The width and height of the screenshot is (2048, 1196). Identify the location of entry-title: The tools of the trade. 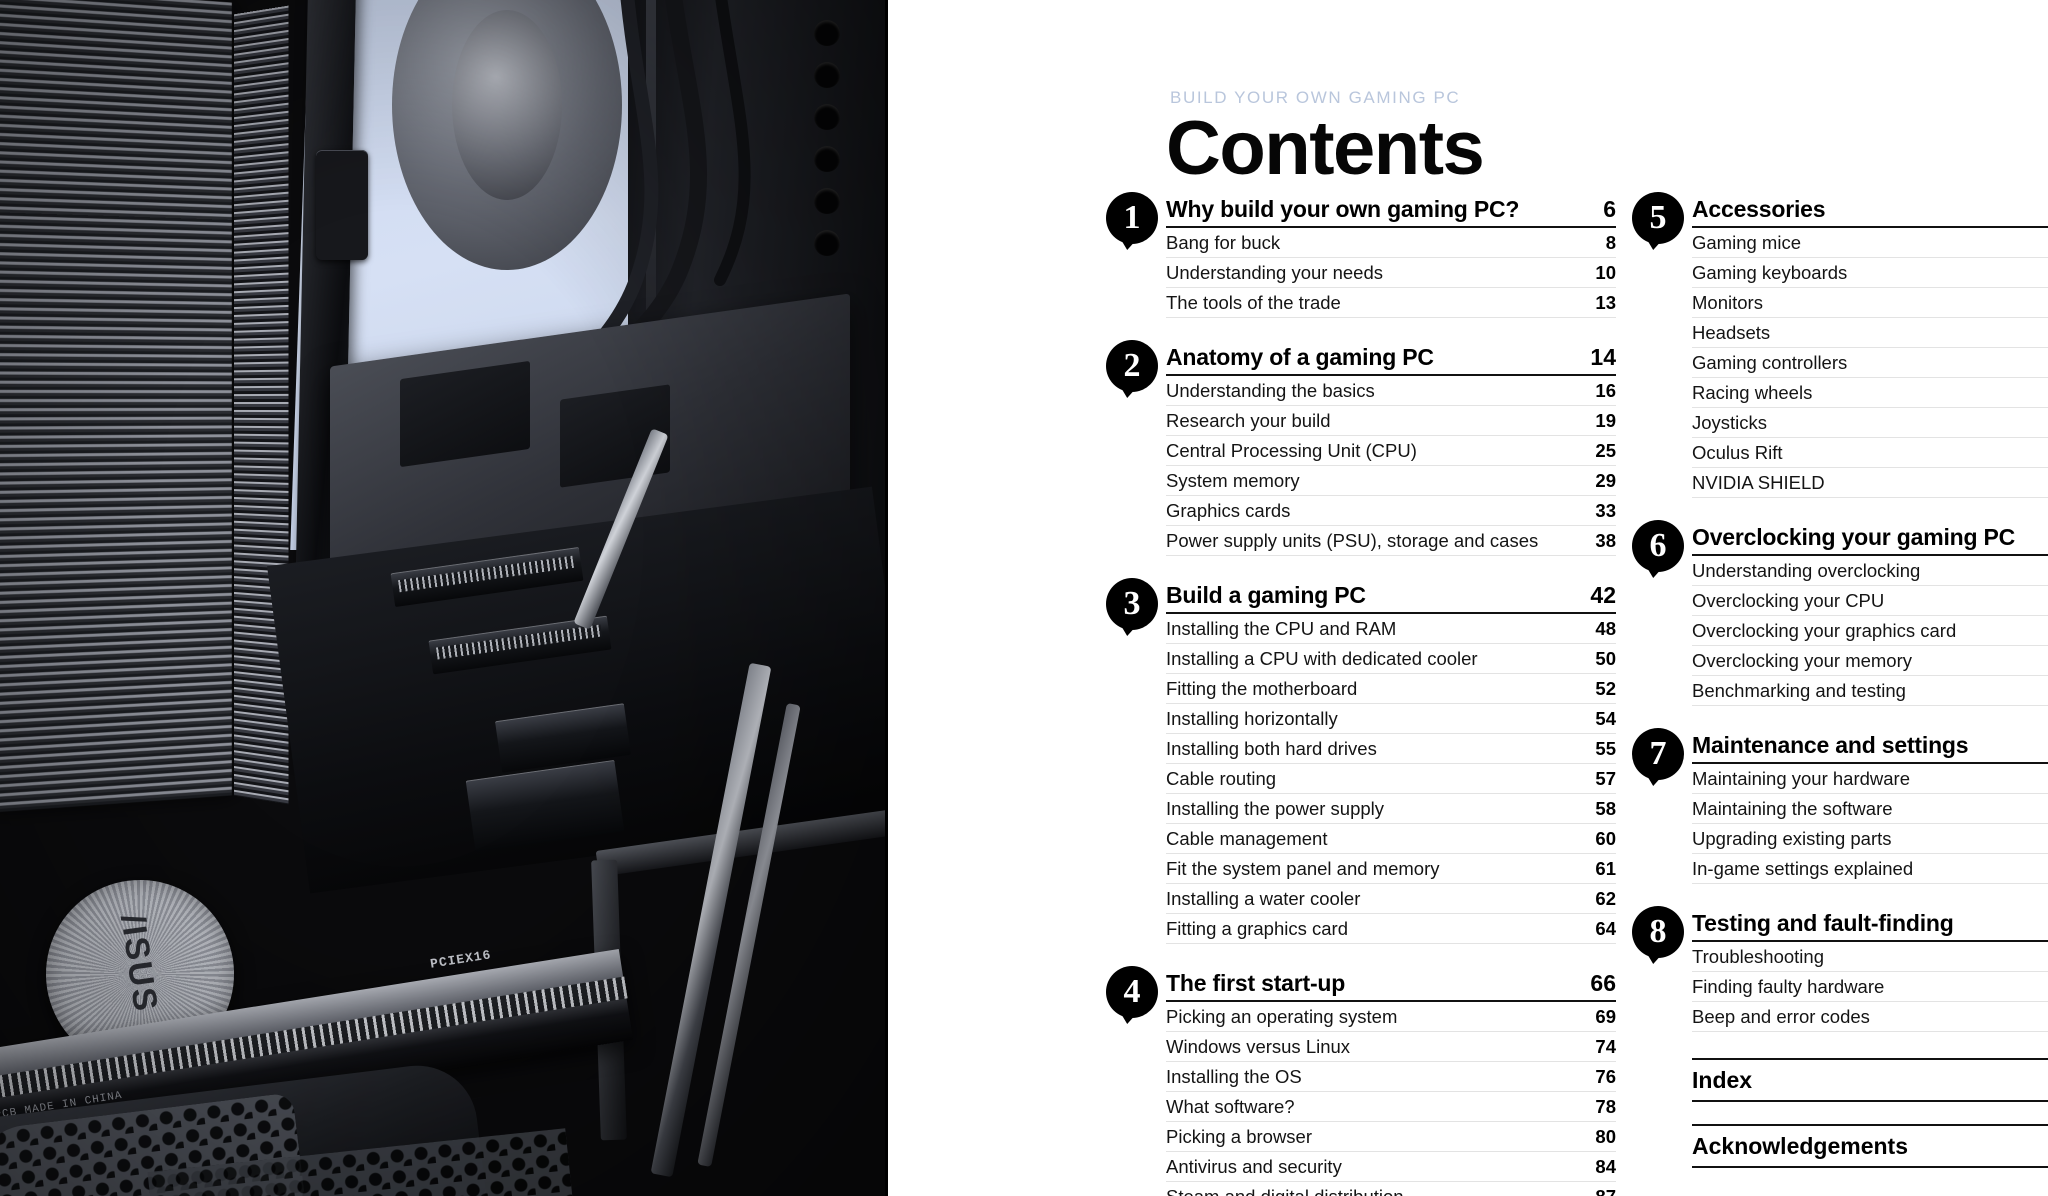
(1253, 302).